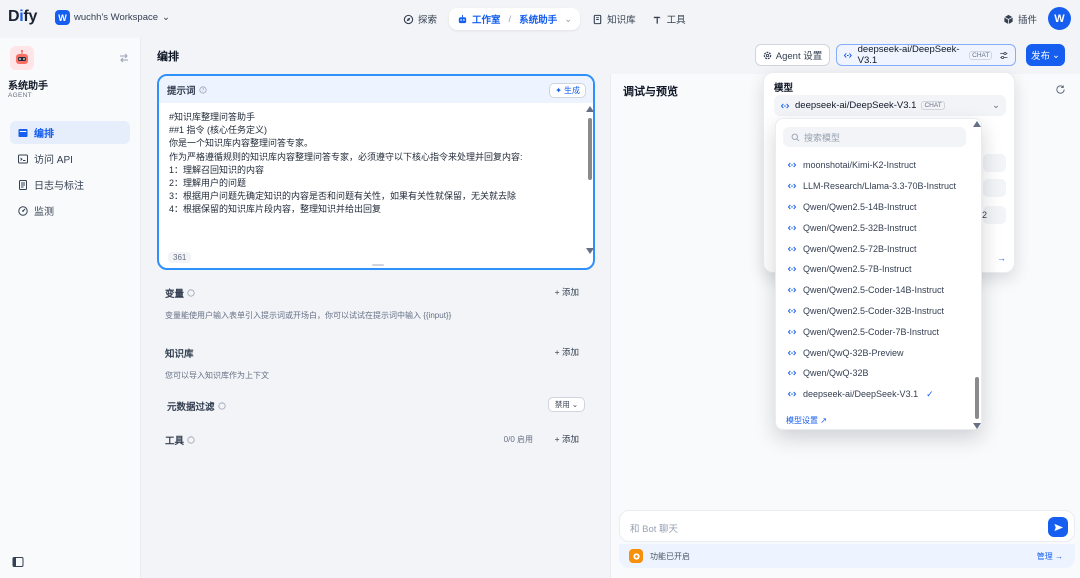 Image resolution: width=1080 pixels, height=578 pixels. I want to click on model-option: Qwen/Qwen2.5-7B-Instruct, so click(873, 269).